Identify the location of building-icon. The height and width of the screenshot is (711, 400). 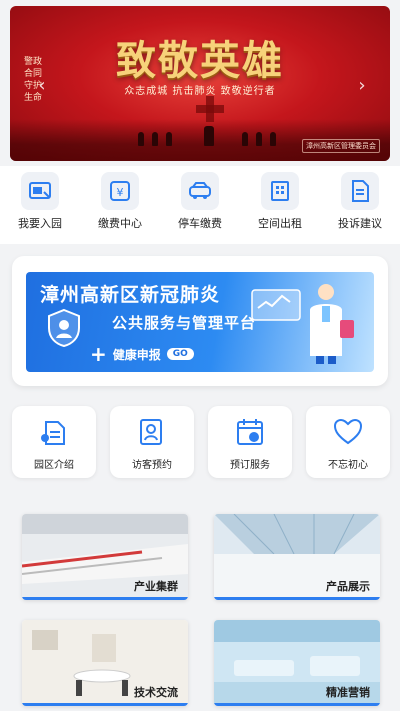
(280, 191).